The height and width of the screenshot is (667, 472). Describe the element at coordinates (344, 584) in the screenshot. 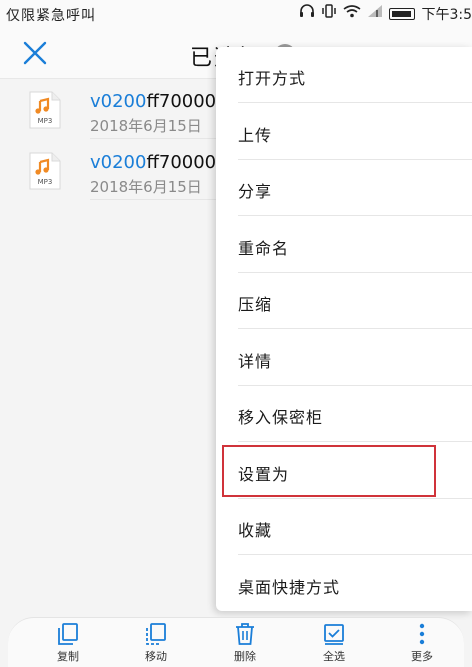

I see `menu-item-desktop-shortcut: 桌面快捷方式` at that location.